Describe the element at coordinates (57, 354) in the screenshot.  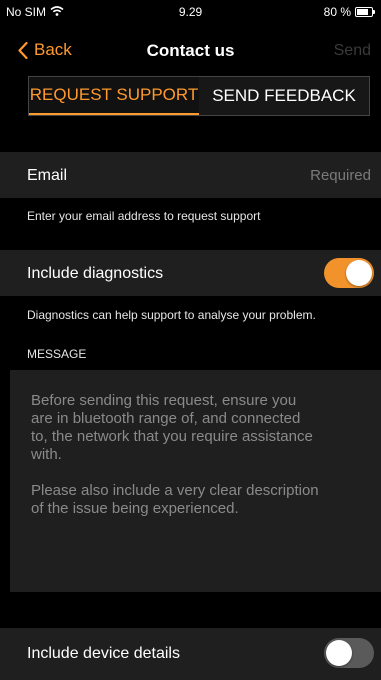
I see `message-section-title: MESSAGE` at that location.